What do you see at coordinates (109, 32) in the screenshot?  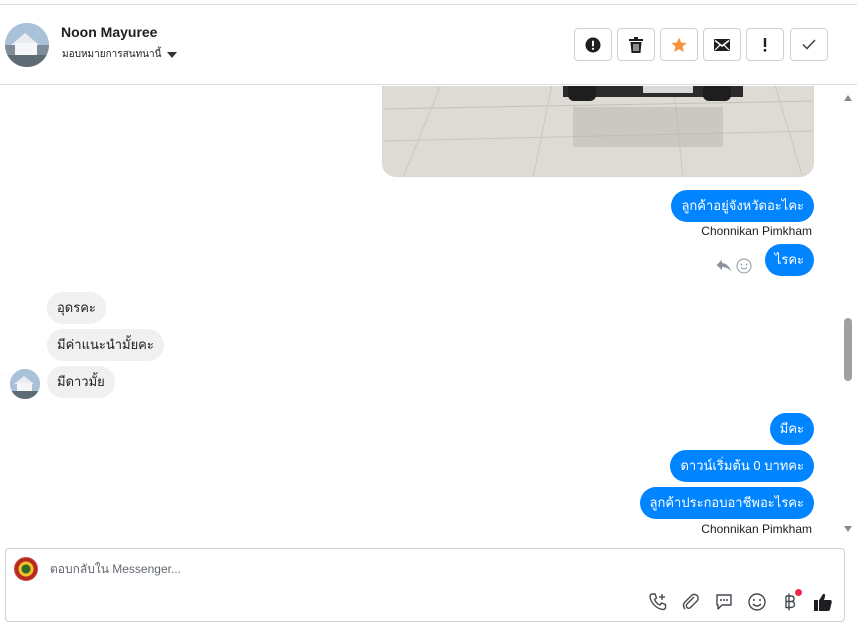 I see `contact-name: Noon Mayuree` at bounding box center [109, 32].